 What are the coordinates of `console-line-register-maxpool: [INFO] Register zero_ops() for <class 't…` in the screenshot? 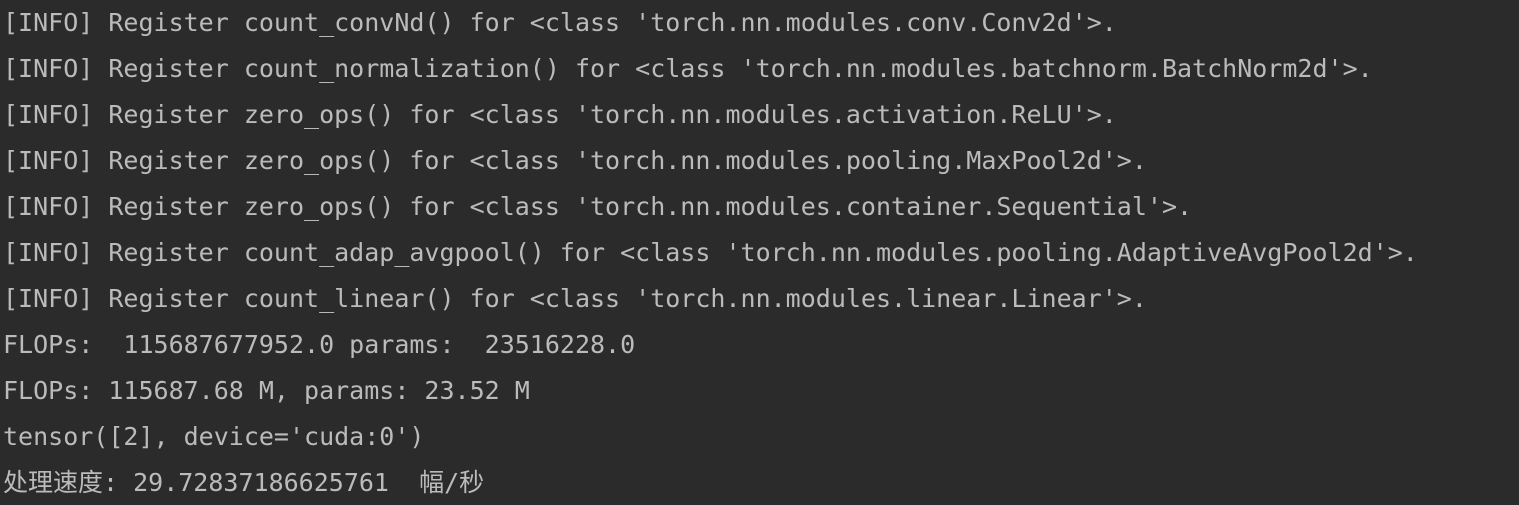 It's located at (575, 160).